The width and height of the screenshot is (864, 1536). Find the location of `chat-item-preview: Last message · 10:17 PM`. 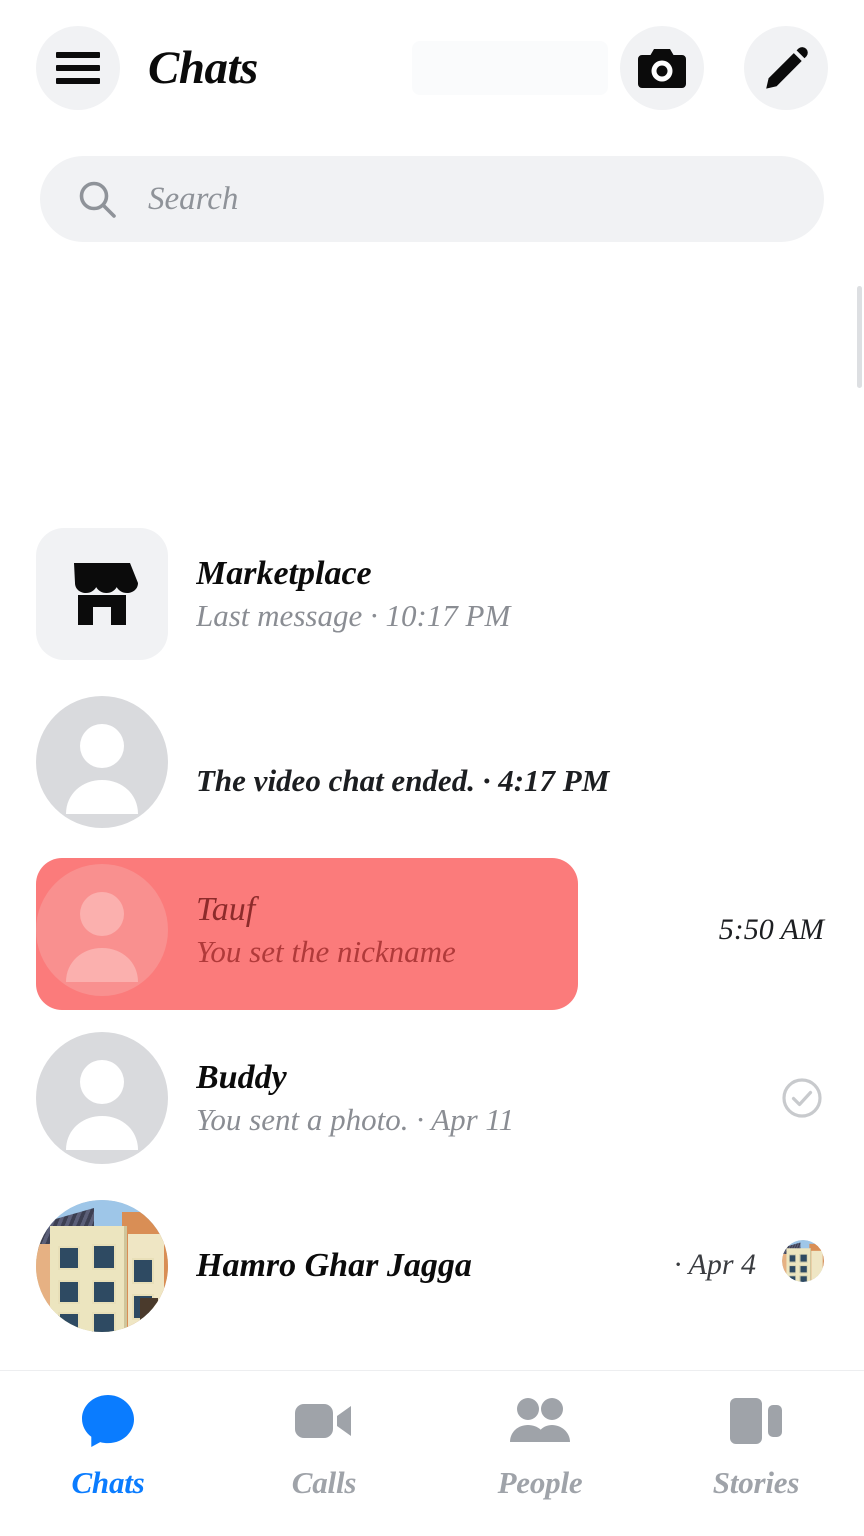

chat-item-preview: Last message · 10:17 PM is located at coordinates (353, 615).